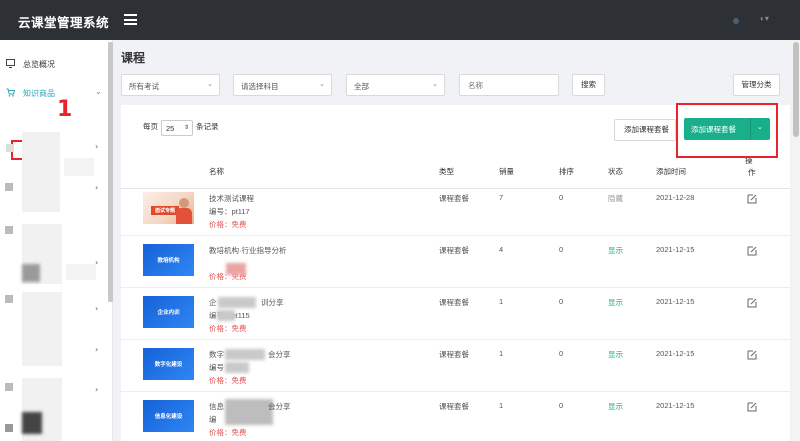 The height and width of the screenshot is (441, 800). I want to click on thumbnail-text: 教培机构, so click(168, 261).